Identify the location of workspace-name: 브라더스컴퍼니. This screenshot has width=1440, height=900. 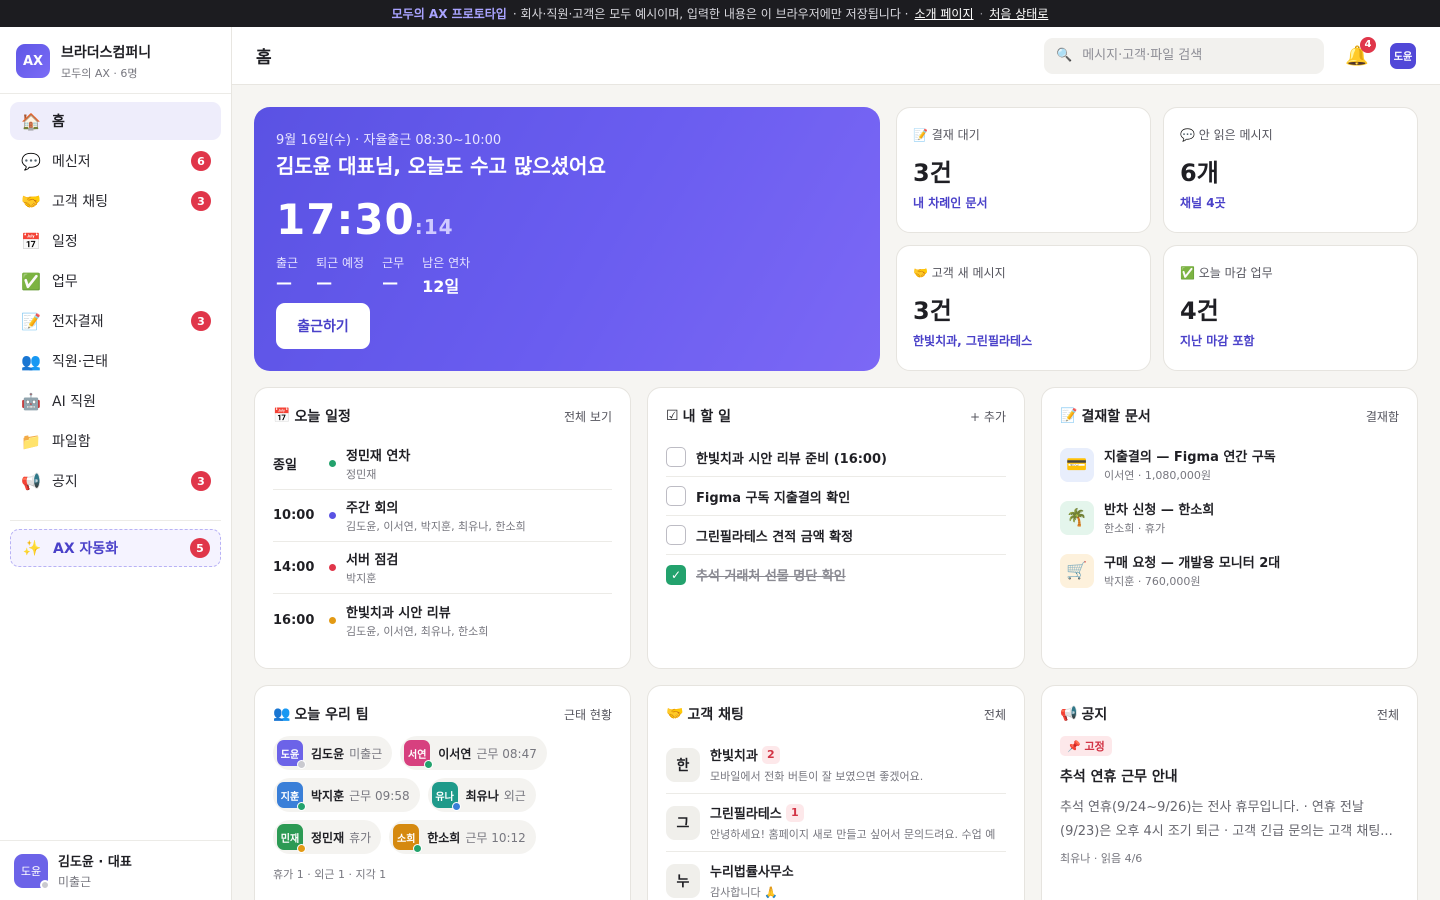
(106, 52).